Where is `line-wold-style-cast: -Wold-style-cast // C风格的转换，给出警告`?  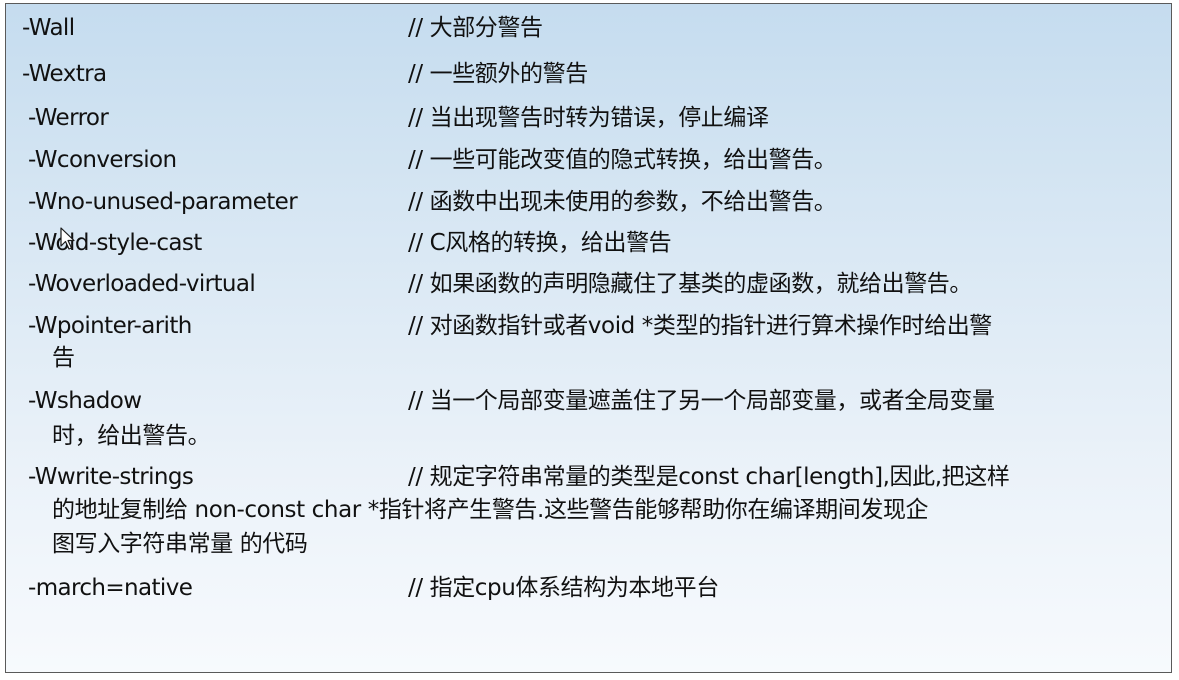
line-wold-style-cast: -Wold-style-cast // C风格的转换，给出警告 is located at coordinates (588, 243).